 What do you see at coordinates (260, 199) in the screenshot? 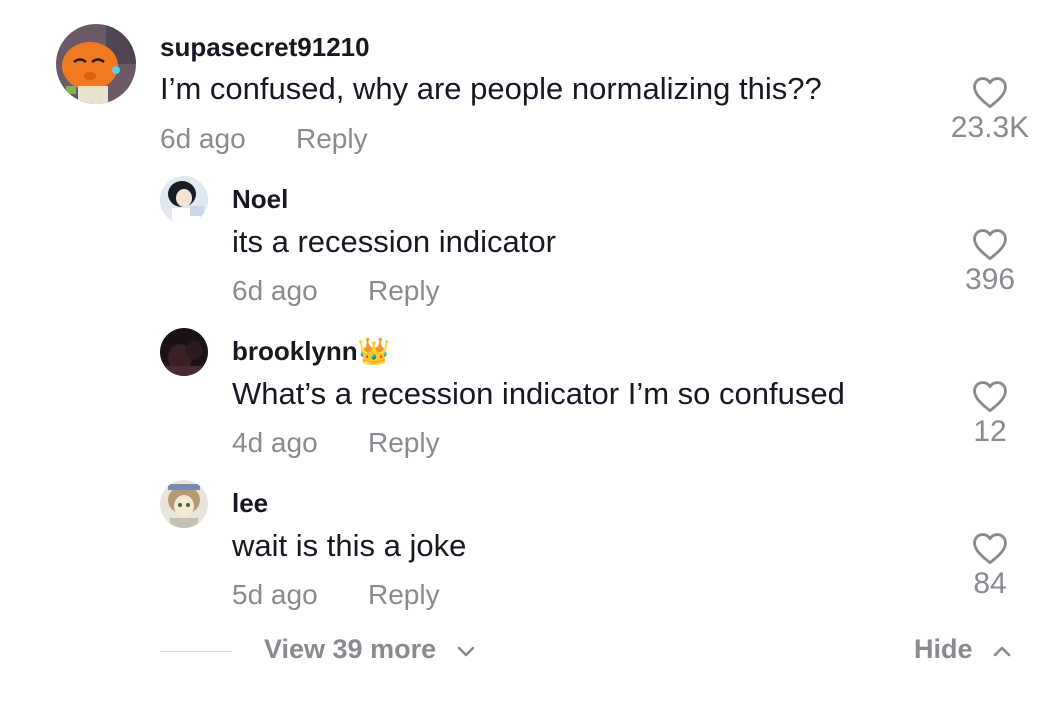
I see `username: Noel` at bounding box center [260, 199].